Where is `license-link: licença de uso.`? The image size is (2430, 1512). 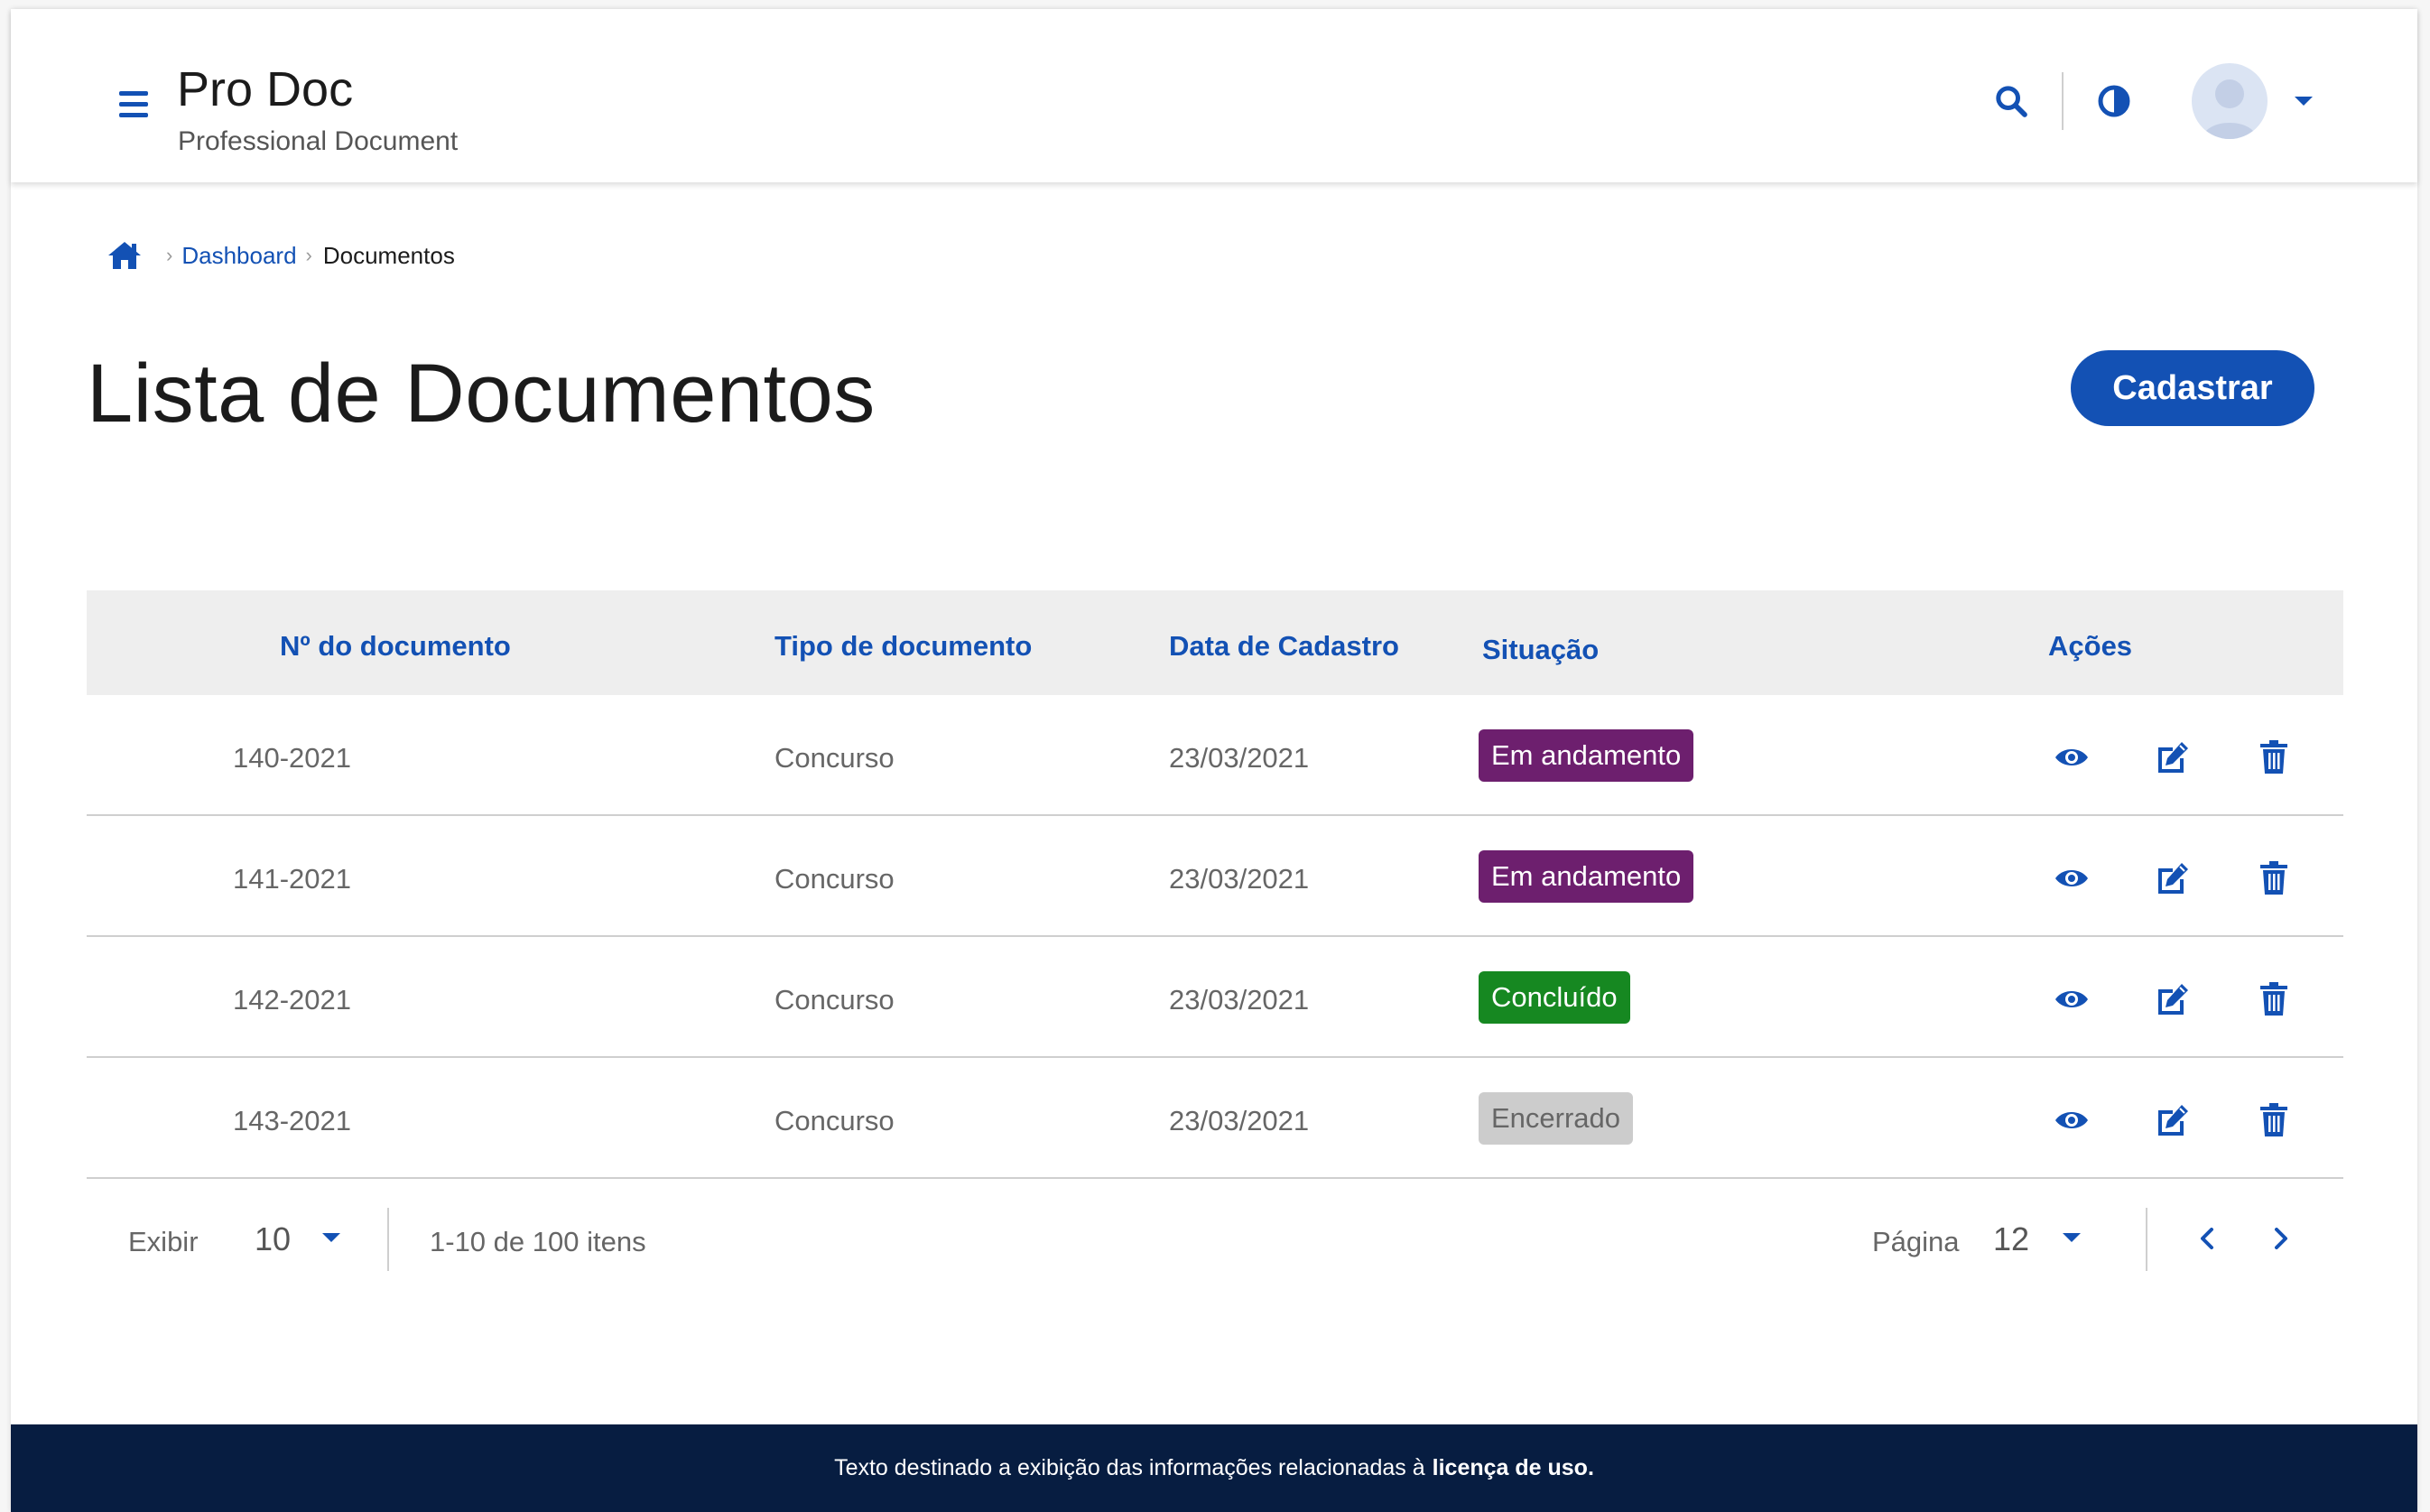 license-link: licença de uso. is located at coordinates (1513, 1468).